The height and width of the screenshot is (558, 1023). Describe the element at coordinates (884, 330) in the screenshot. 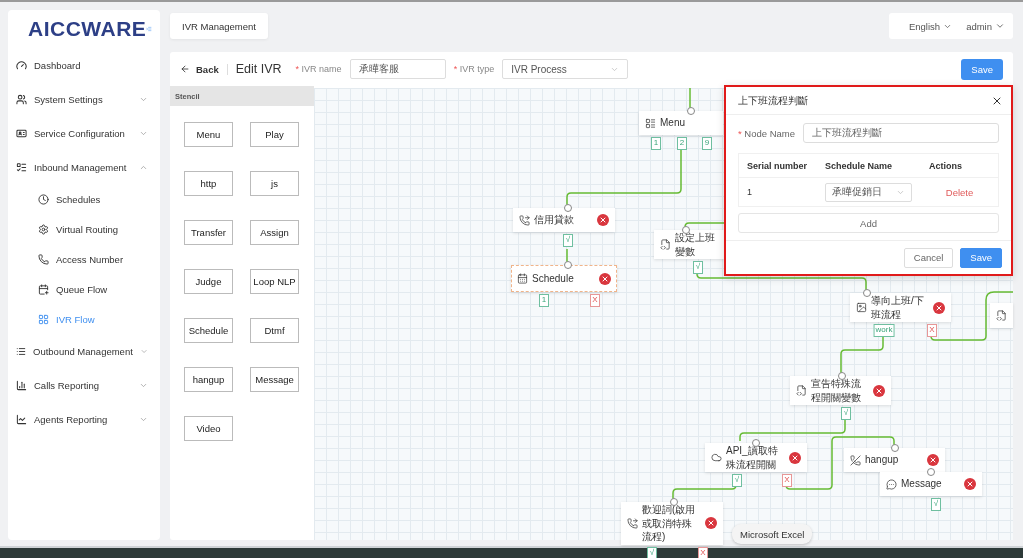

I see `output-port: work` at that location.